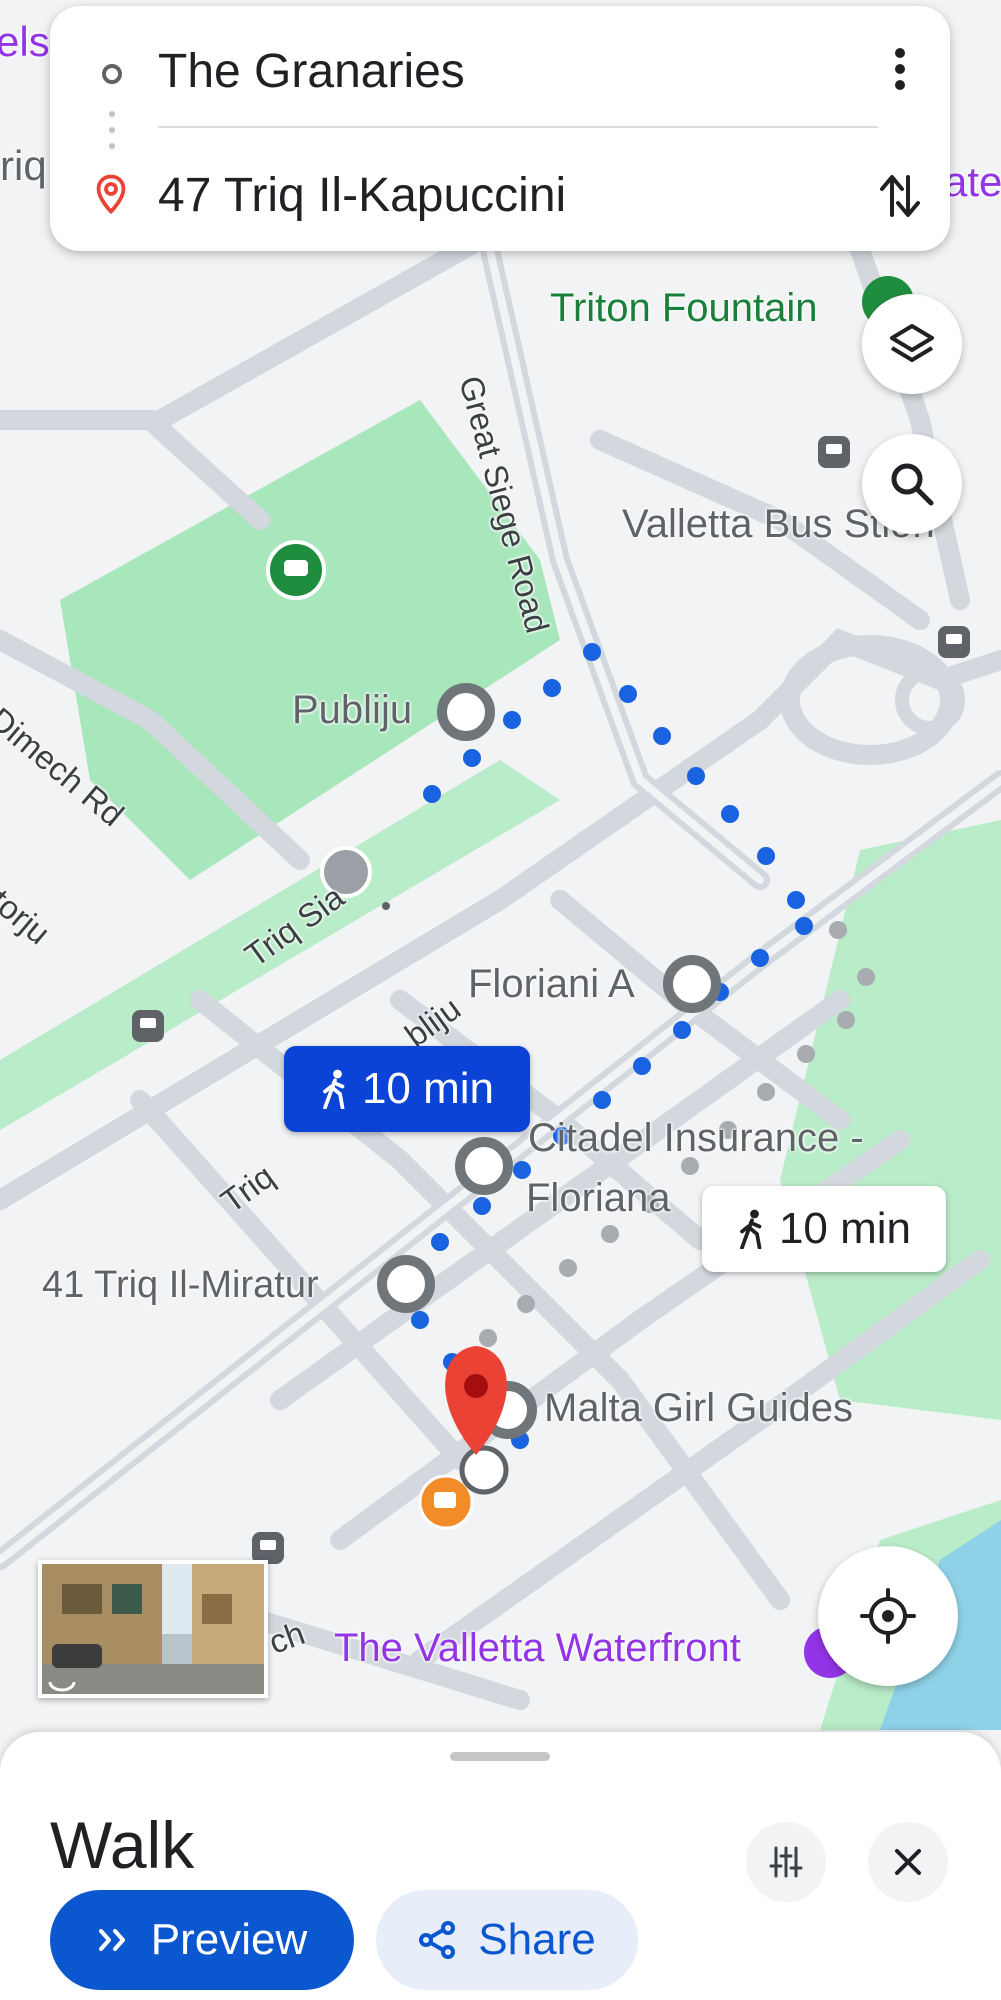 The height and width of the screenshot is (2000, 1001). I want to click on label-els: els, so click(25, 41).